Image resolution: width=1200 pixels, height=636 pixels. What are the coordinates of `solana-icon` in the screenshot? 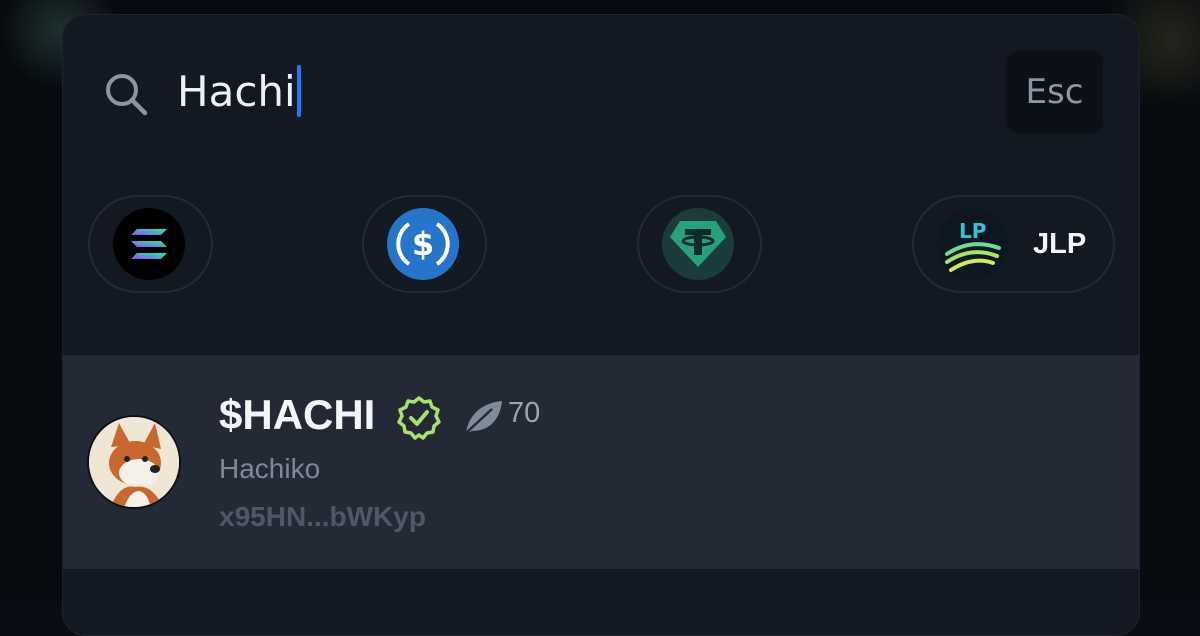 It's located at (149, 244).